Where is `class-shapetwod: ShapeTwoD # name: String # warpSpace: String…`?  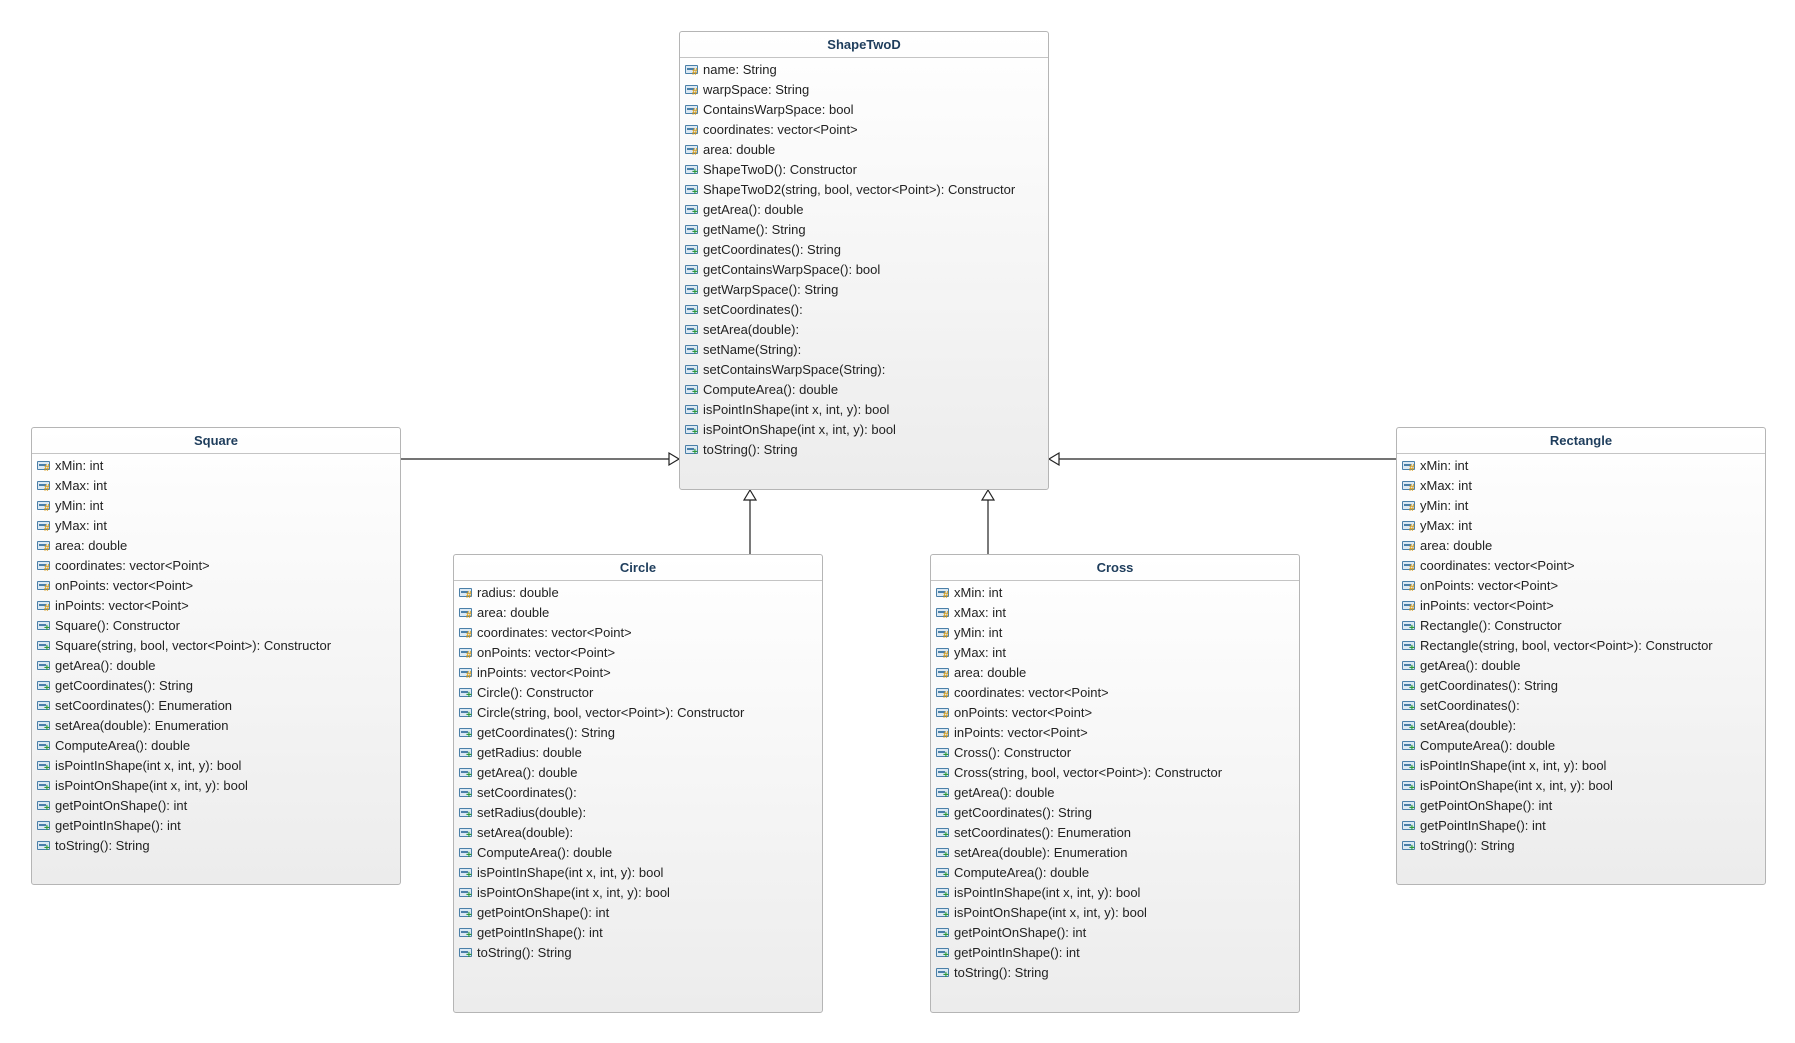
class-shapetwod: ShapeTwoD # name: String # warpSpace: String… is located at coordinates (864, 260).